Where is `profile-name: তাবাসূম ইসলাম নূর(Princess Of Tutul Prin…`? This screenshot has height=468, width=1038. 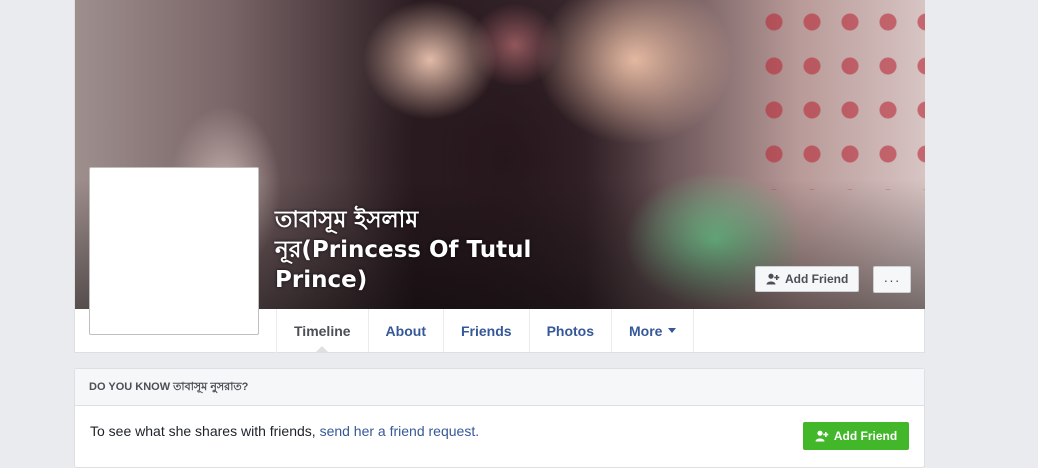
profile-name: তাবাসূম ইসলাম নূর(Princess Of Tutul Prin… is located at coordinates (405, 250).